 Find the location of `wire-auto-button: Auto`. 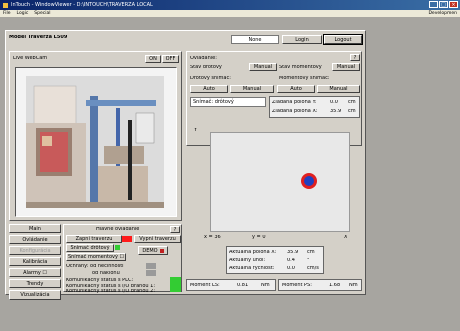

wire-auto-button: Auto is located at coordinates (209, 89).